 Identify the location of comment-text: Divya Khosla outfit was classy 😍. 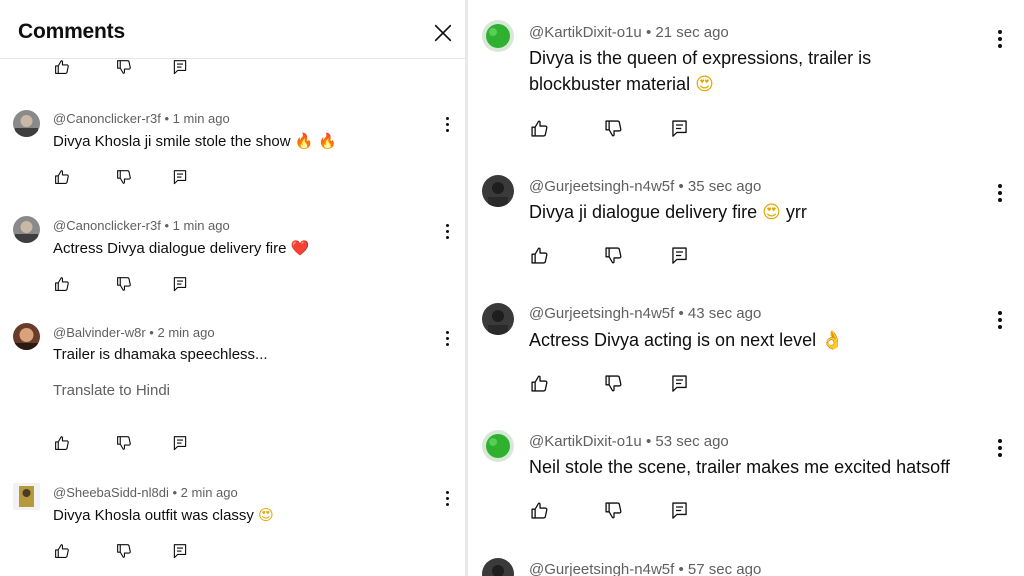
(163, 515).